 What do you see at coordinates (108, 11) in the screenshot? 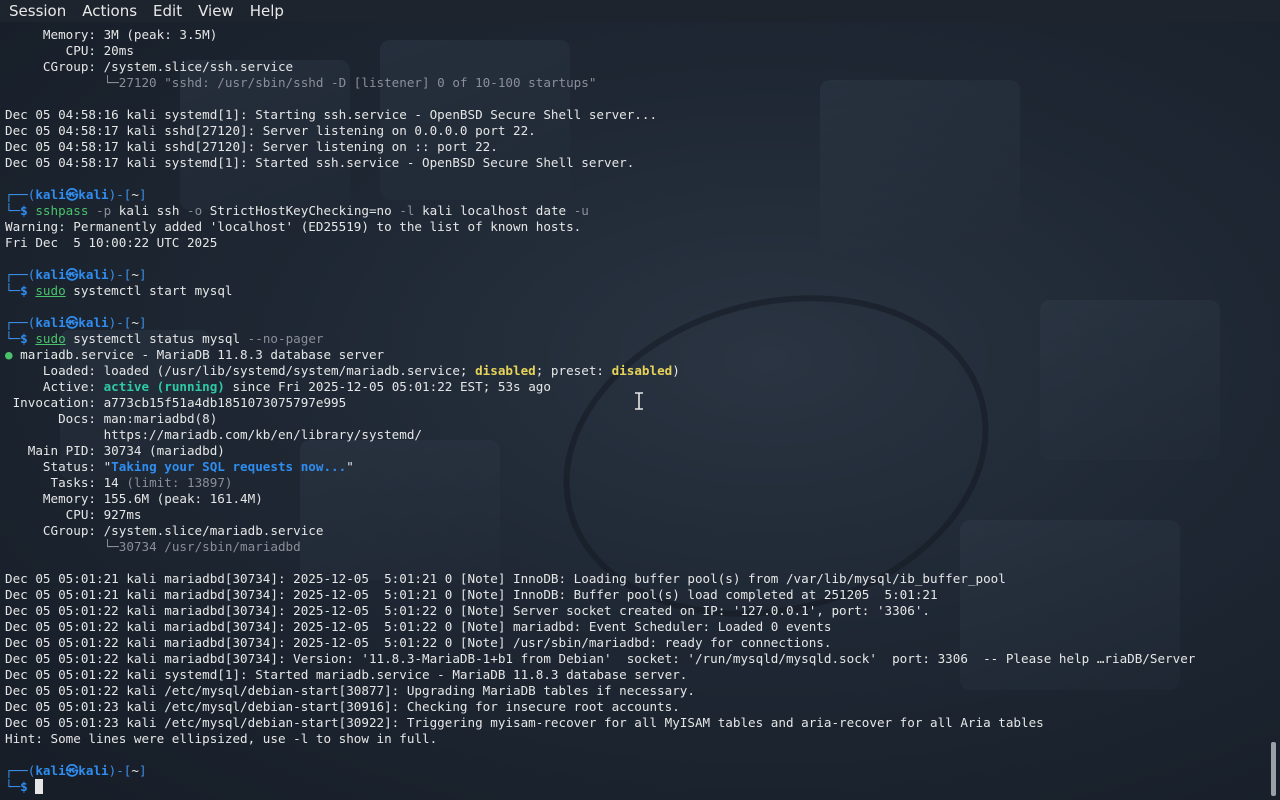
I see `menu-actions: Actions` at bounding box center [108, 11].